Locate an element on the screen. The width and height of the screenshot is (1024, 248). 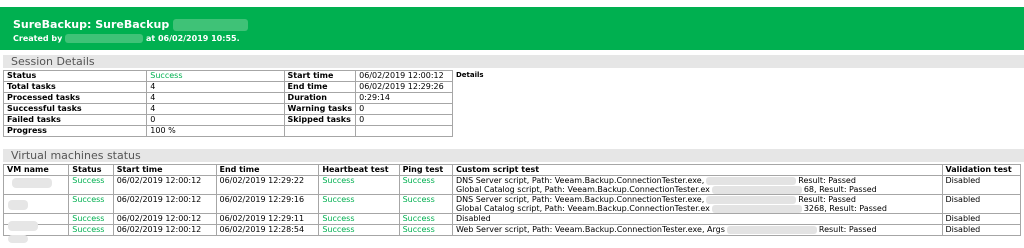
session-cell: Successful tasks is located at coordinates (75, 109).